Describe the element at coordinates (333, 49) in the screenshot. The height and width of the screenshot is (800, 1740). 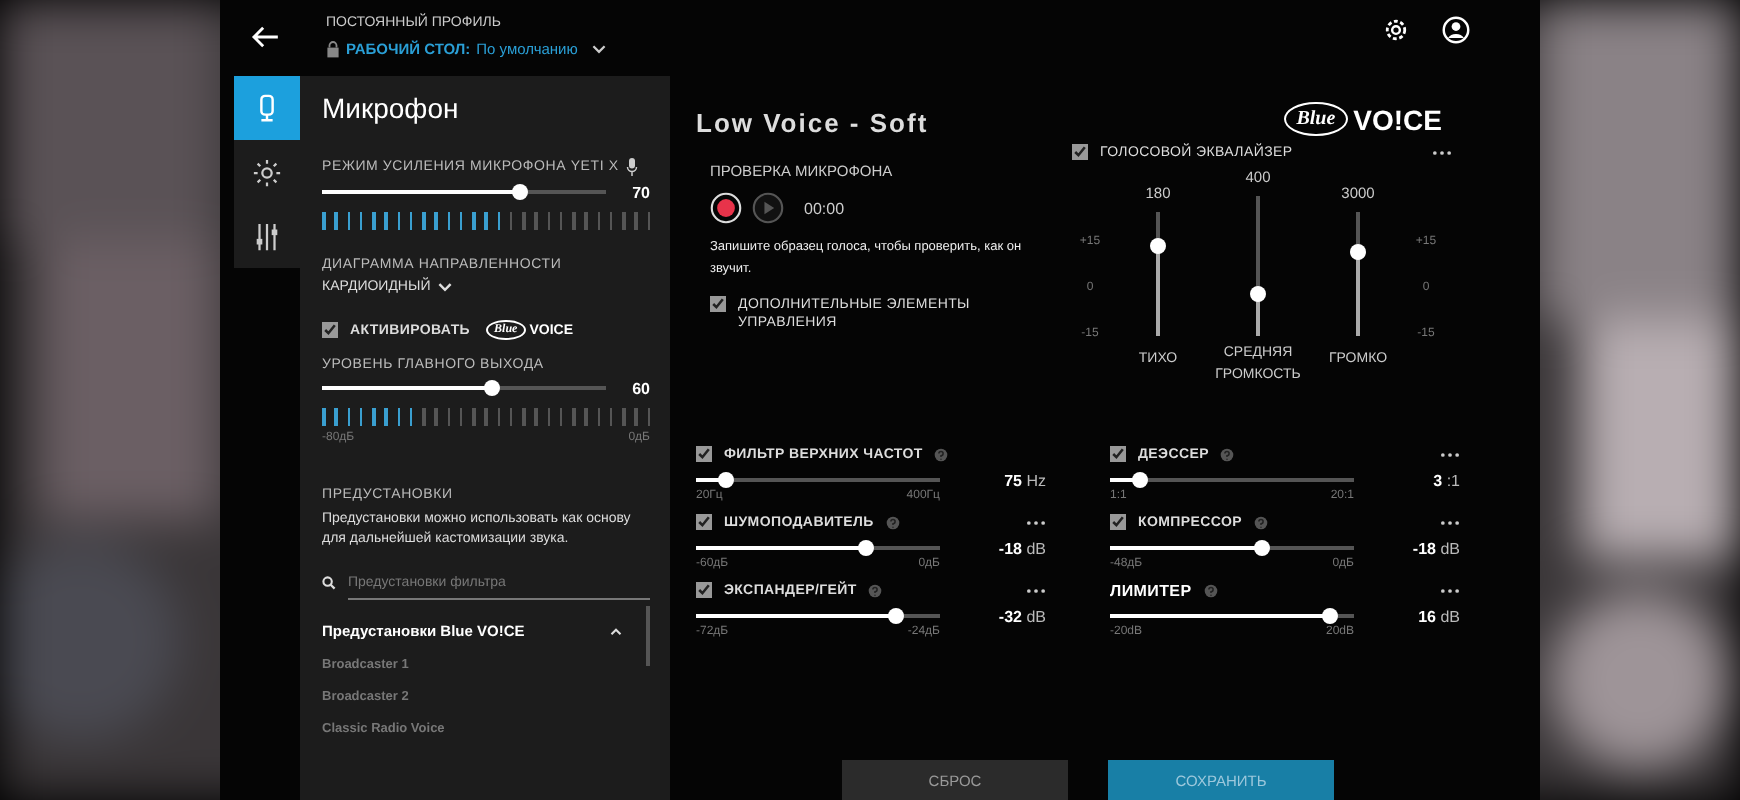
I see `lock-icon` at that location.